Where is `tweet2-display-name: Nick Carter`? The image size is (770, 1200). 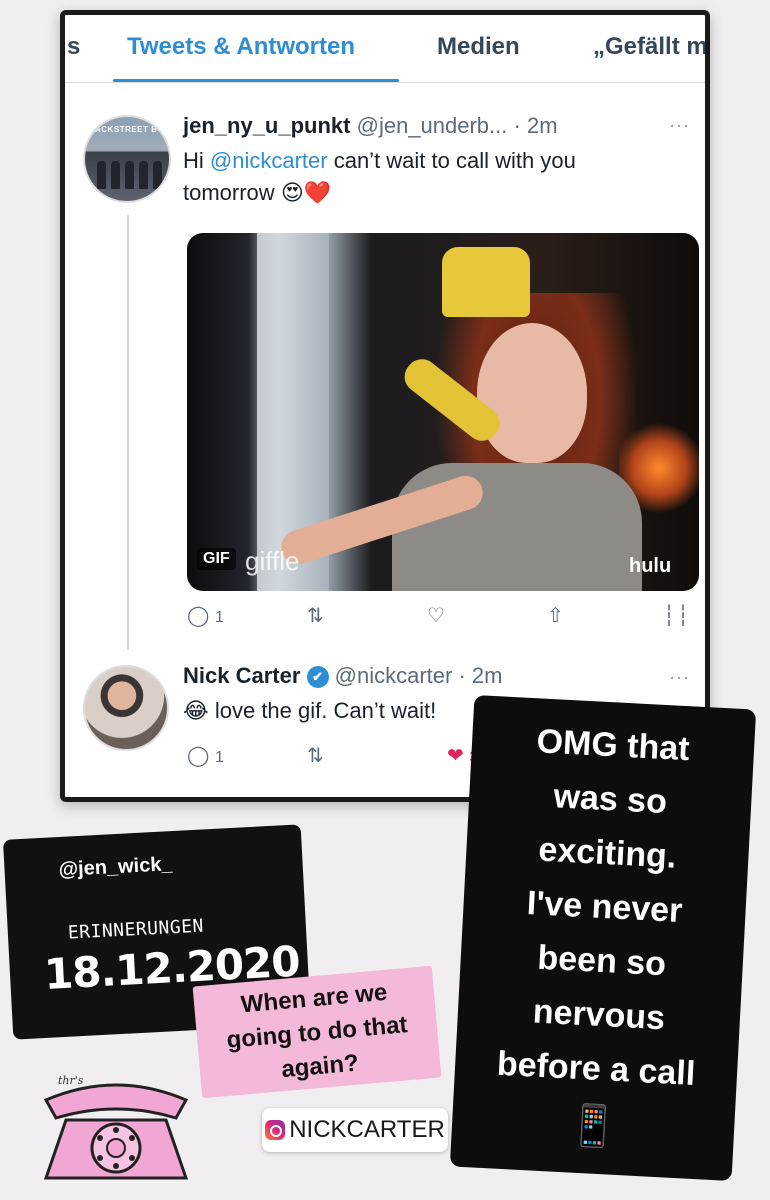
tweet2-display-name: Nick Carter is located at coordinates (241, 675).